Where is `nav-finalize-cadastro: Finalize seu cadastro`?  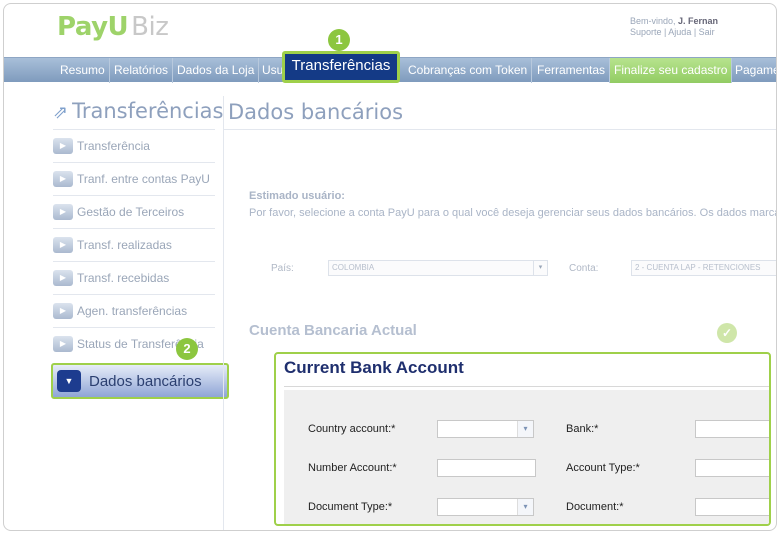 nav-finalize-cadastro: Finalize seu cadastro is located at coordinates (671, 70).